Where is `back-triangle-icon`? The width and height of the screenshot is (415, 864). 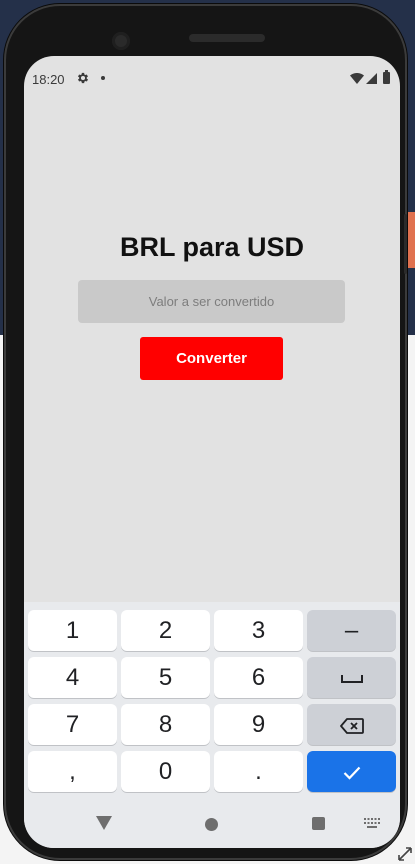
back-triangle-icon is located at coordinates (104, 823).